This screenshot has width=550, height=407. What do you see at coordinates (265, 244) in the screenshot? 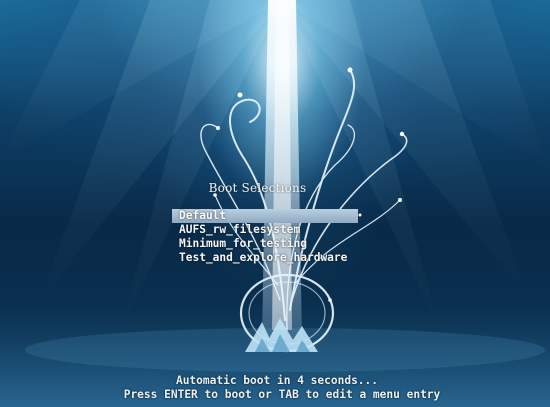
I see `boot-entry-minimum-for-testing: Minimum_for_testing` at bounding box center [265, 244].